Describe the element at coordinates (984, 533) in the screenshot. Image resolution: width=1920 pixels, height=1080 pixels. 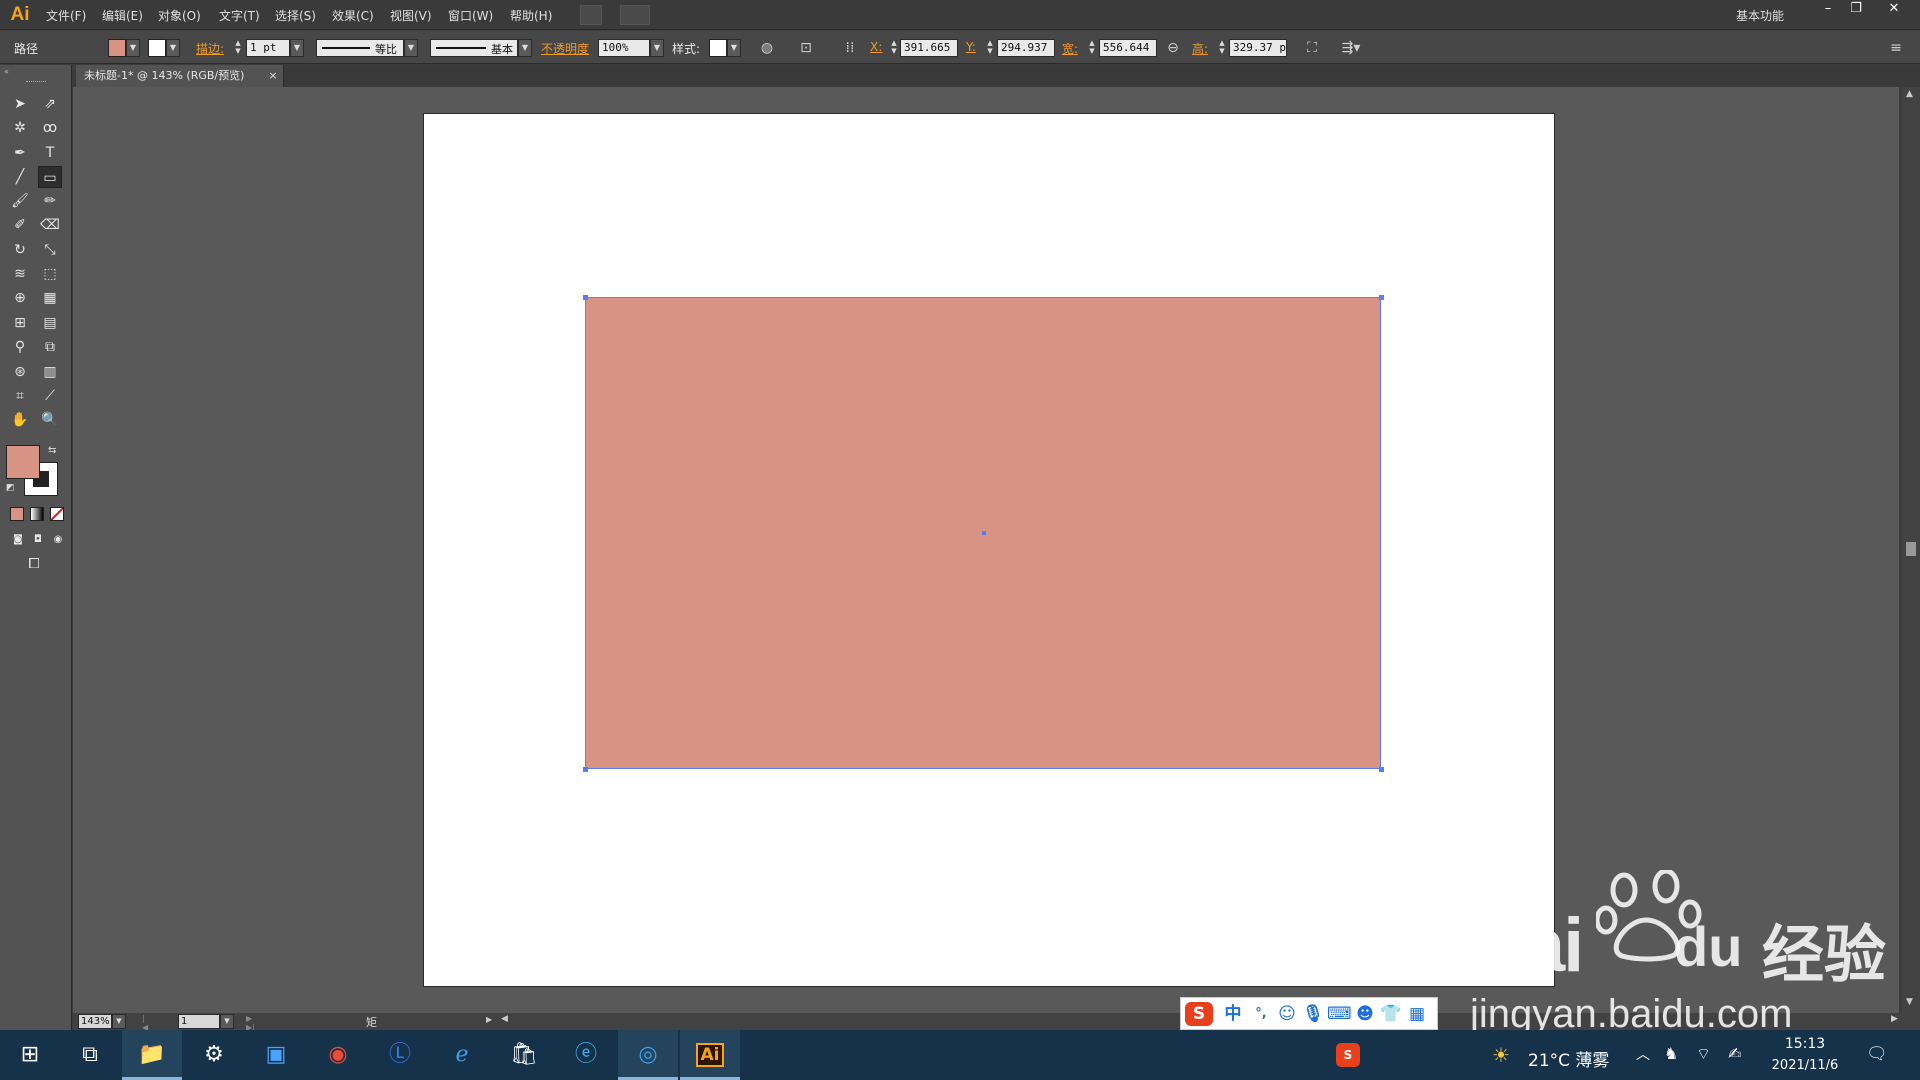
I see `center-point` at that location.